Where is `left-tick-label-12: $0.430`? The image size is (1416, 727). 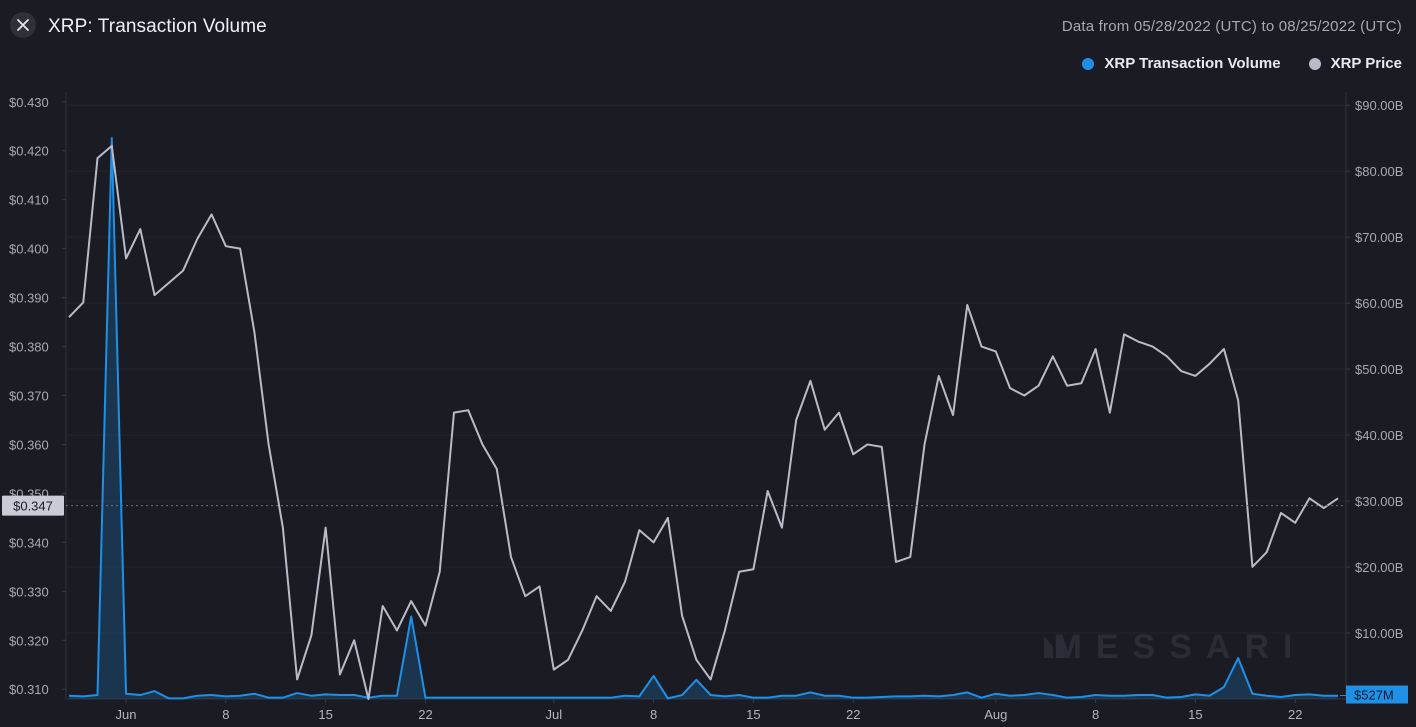
left-tick-label-12: $0.430 is located at coordinates (29, 102).